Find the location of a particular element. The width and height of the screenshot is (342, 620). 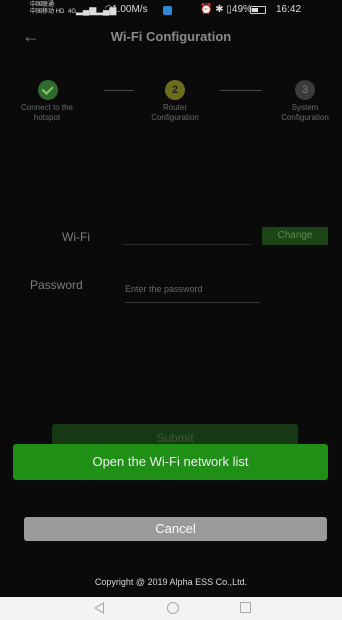

nav-recents-icon is located at coordinates (245, 607).